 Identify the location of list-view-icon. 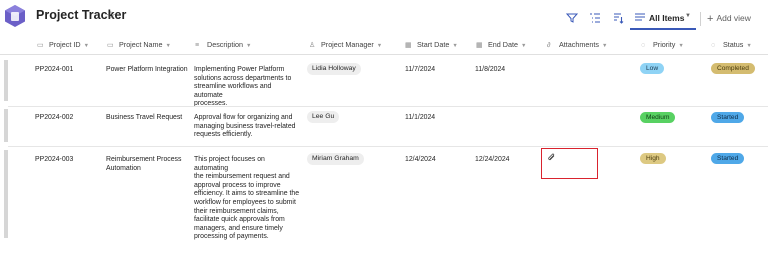
(640, 17).